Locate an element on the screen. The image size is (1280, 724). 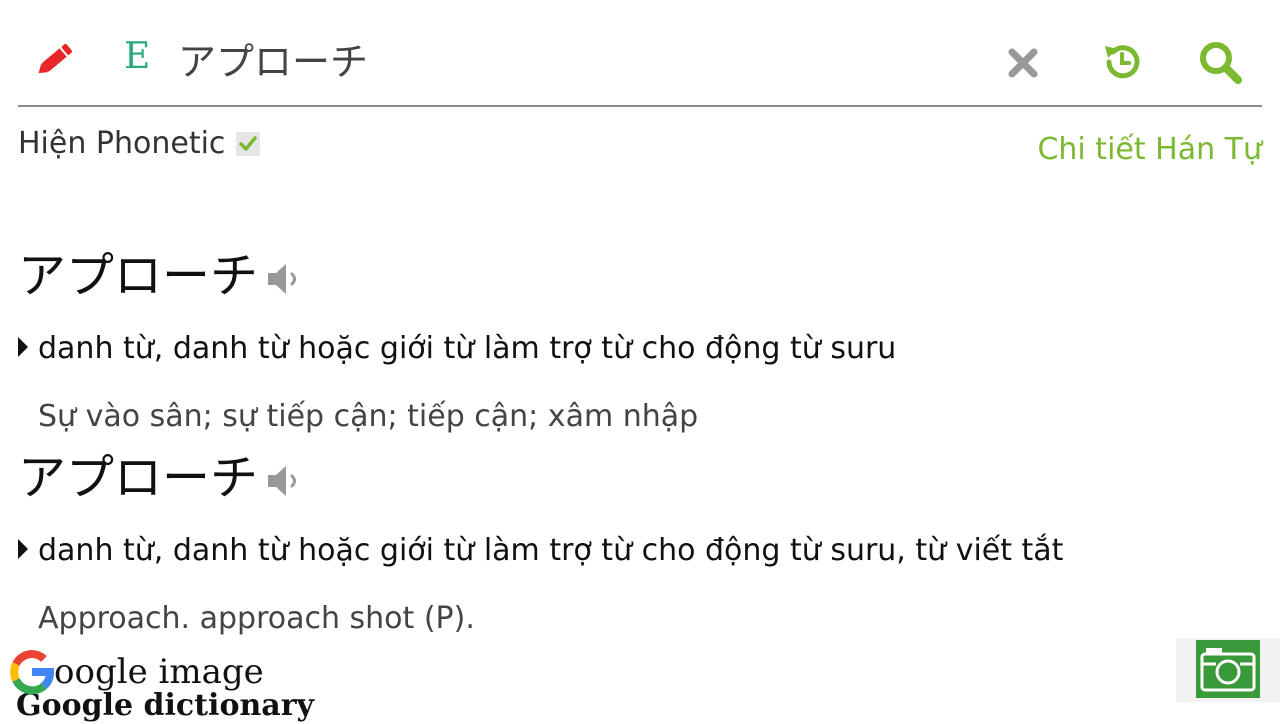
header-divider is located at coordinates (640, 106).